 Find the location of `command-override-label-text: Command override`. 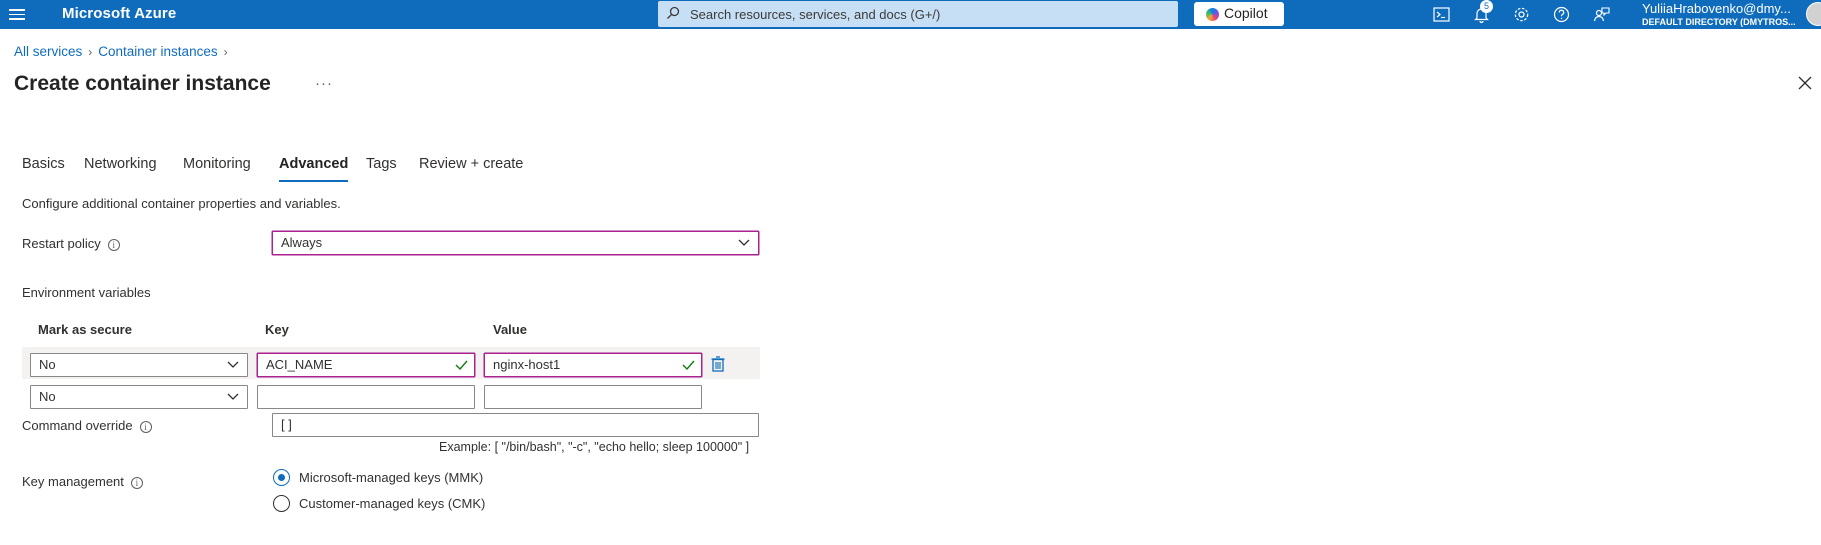

command-override-label-text: Command override is located at coordinates (77, 425).